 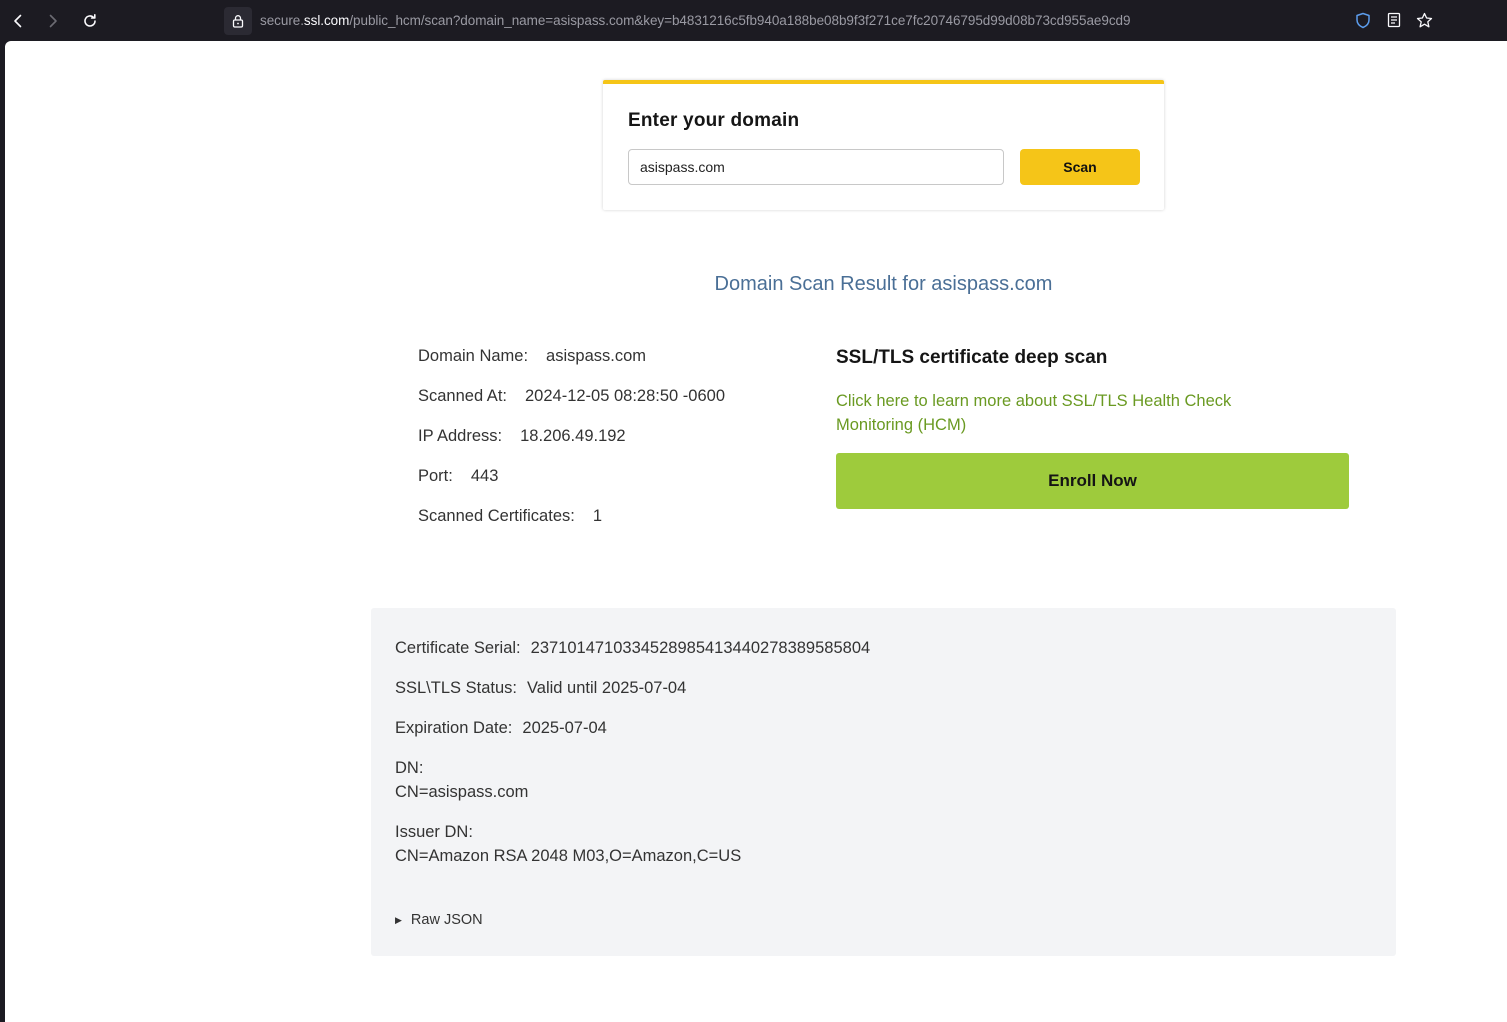 I want to click on cert-status-value: Valid until 2025-07-04, so click(x=606, y=688).